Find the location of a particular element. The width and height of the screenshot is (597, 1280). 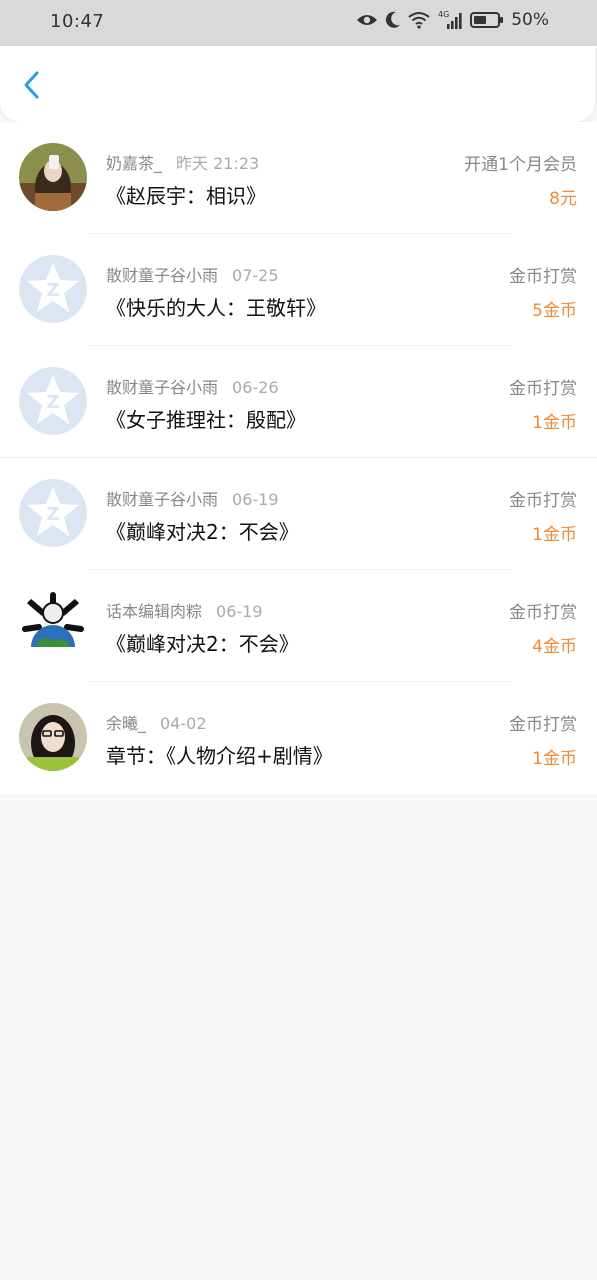

sender-line: 散财童子谷小雨 06-19 is located at coordinates (192, 498).